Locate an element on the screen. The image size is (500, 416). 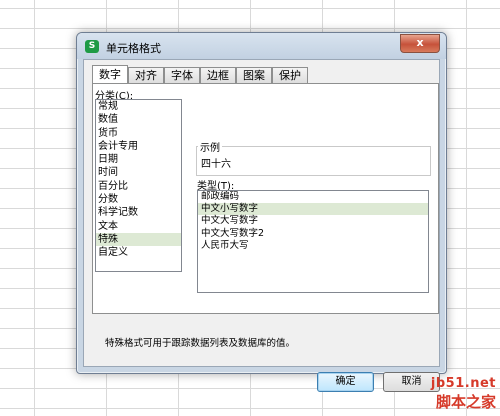
category-item: 货币 is located at coordinates (138, 133).